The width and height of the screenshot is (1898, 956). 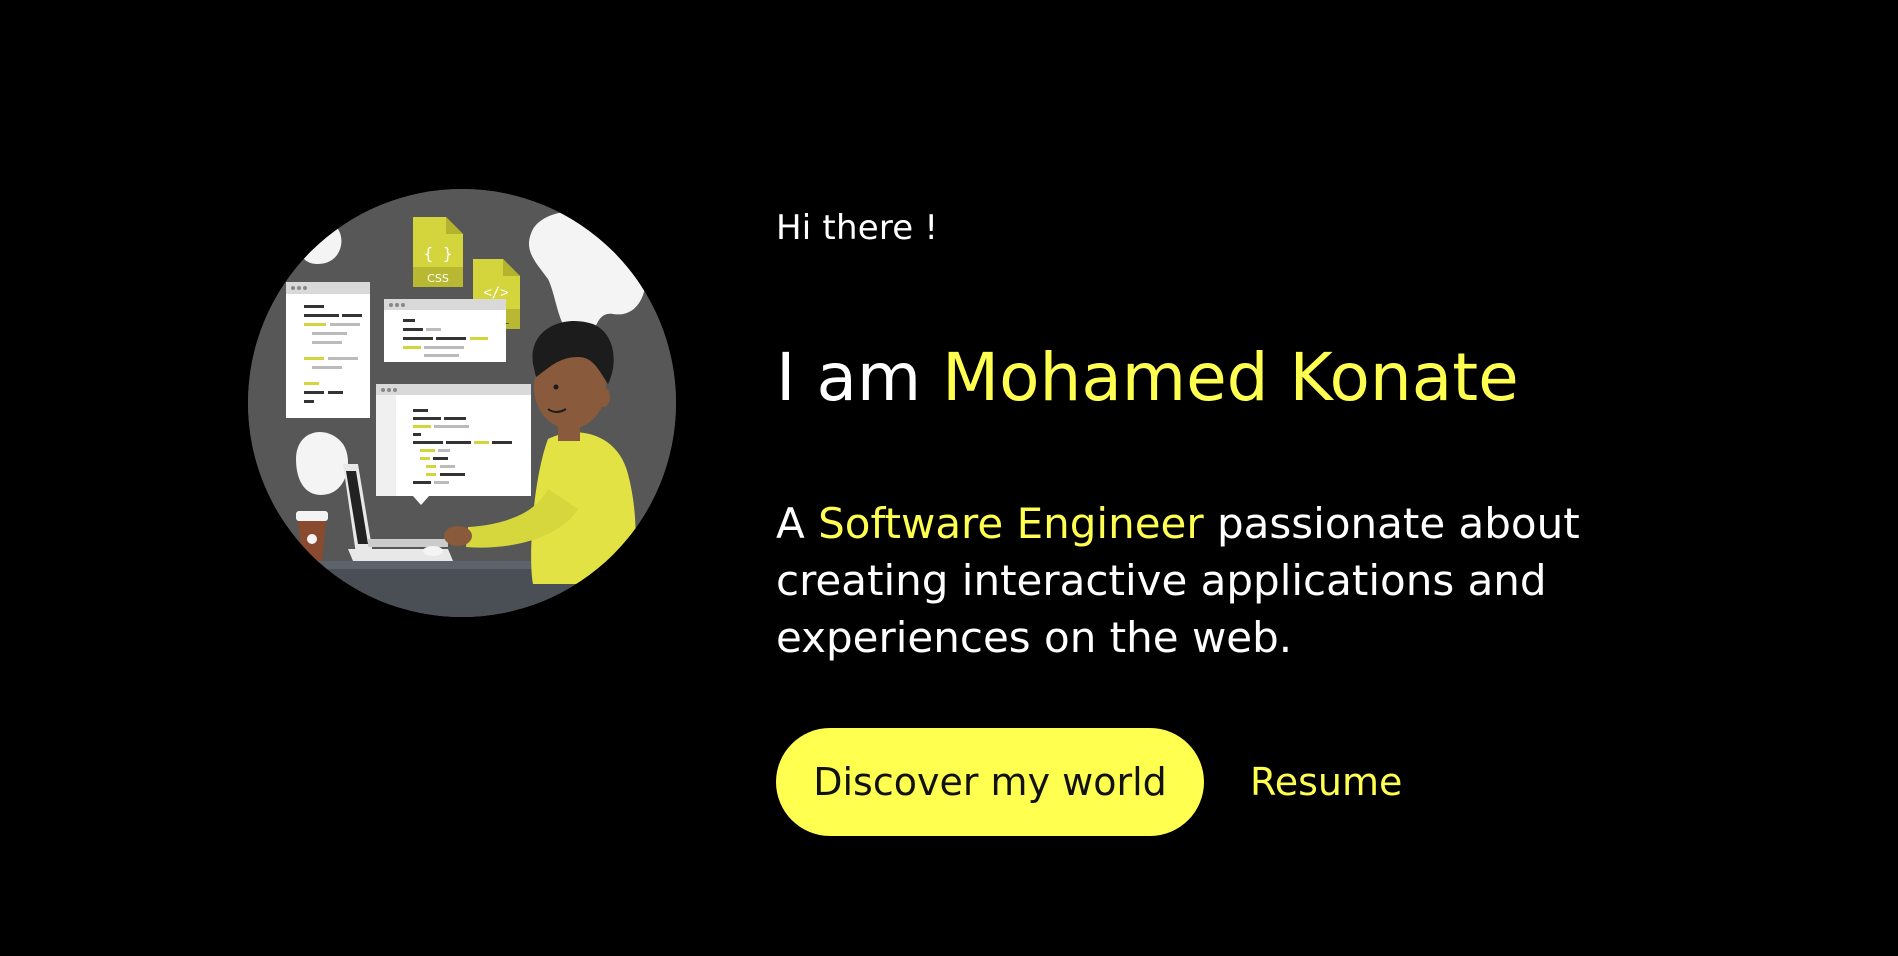 I want to click on role-highlight: Software Engineer, so click(x=1011, y=523).